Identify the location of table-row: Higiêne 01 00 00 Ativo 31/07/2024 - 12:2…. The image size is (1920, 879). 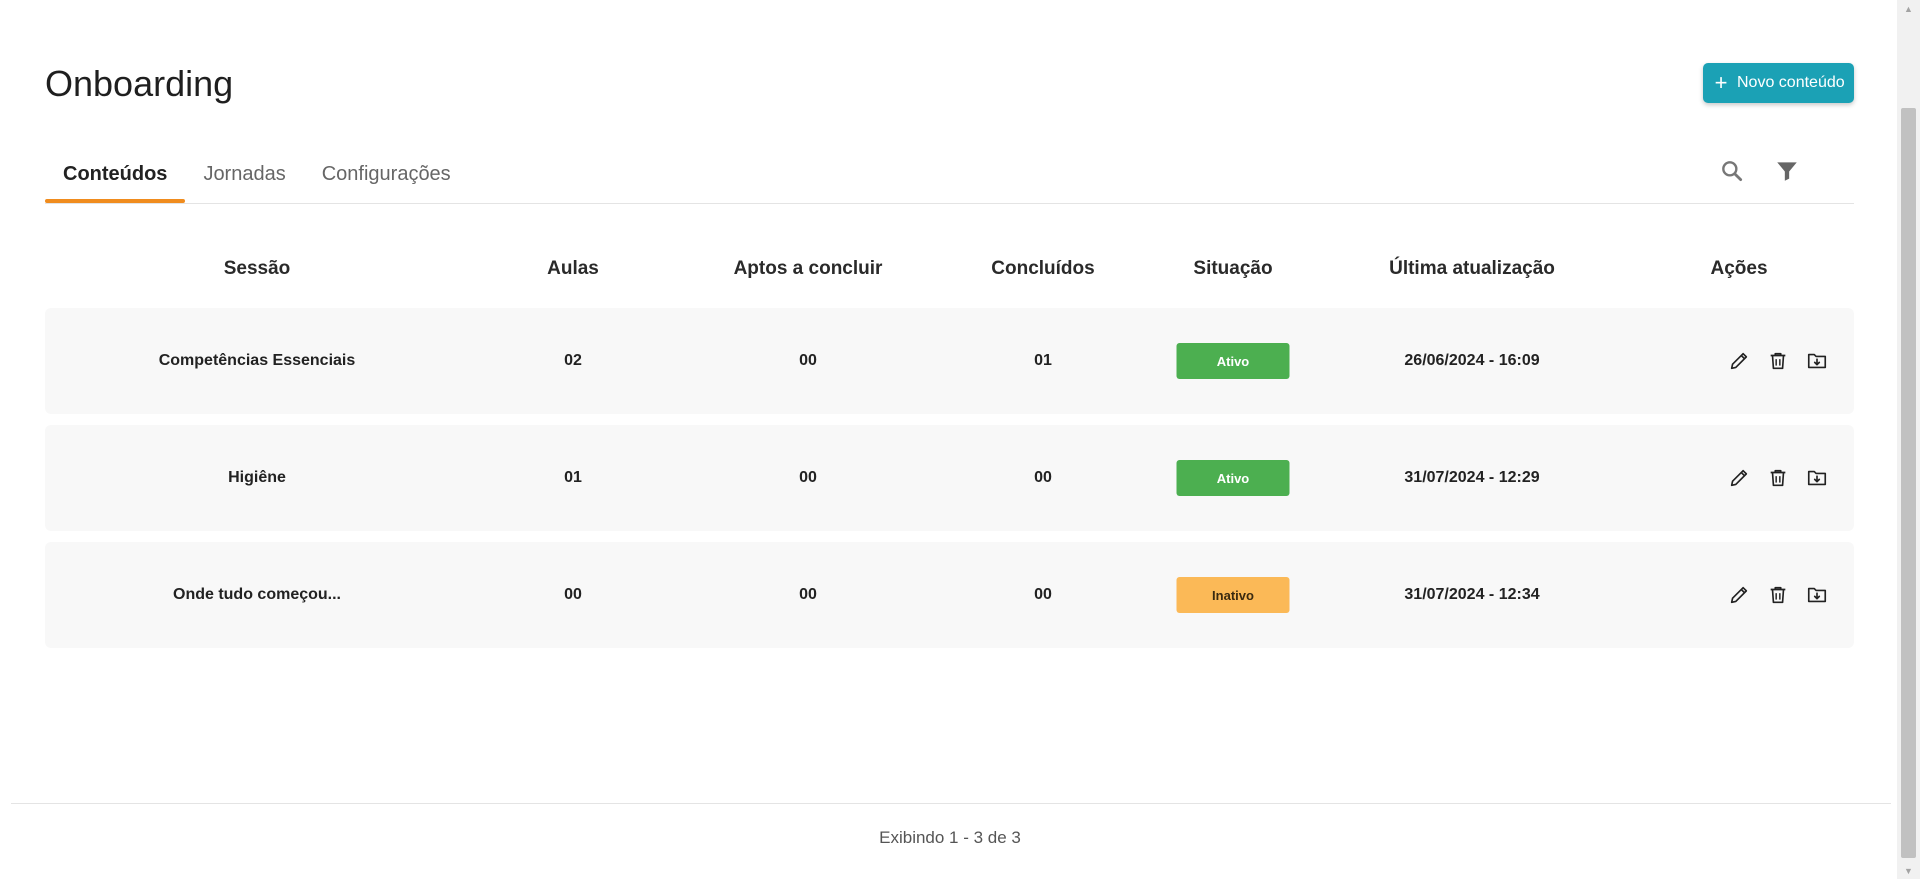
(949, 478).